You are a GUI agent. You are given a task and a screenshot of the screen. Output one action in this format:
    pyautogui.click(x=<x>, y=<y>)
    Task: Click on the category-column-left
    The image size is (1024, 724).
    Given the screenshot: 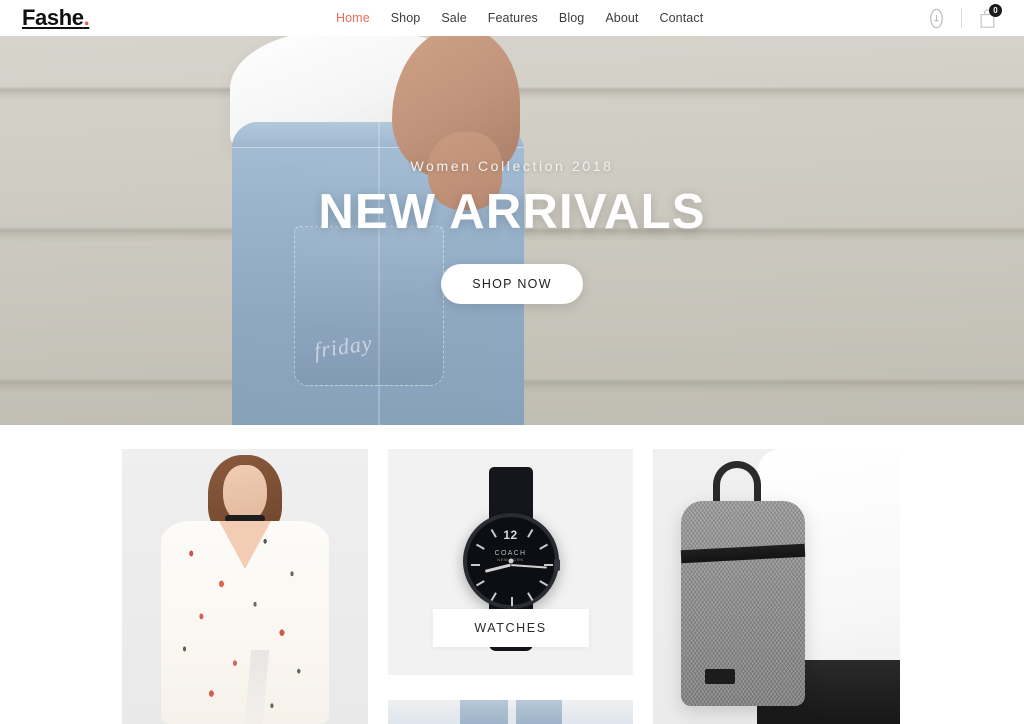 What is the action you would take?
    pyautogui.click(x=245, y=586)
    